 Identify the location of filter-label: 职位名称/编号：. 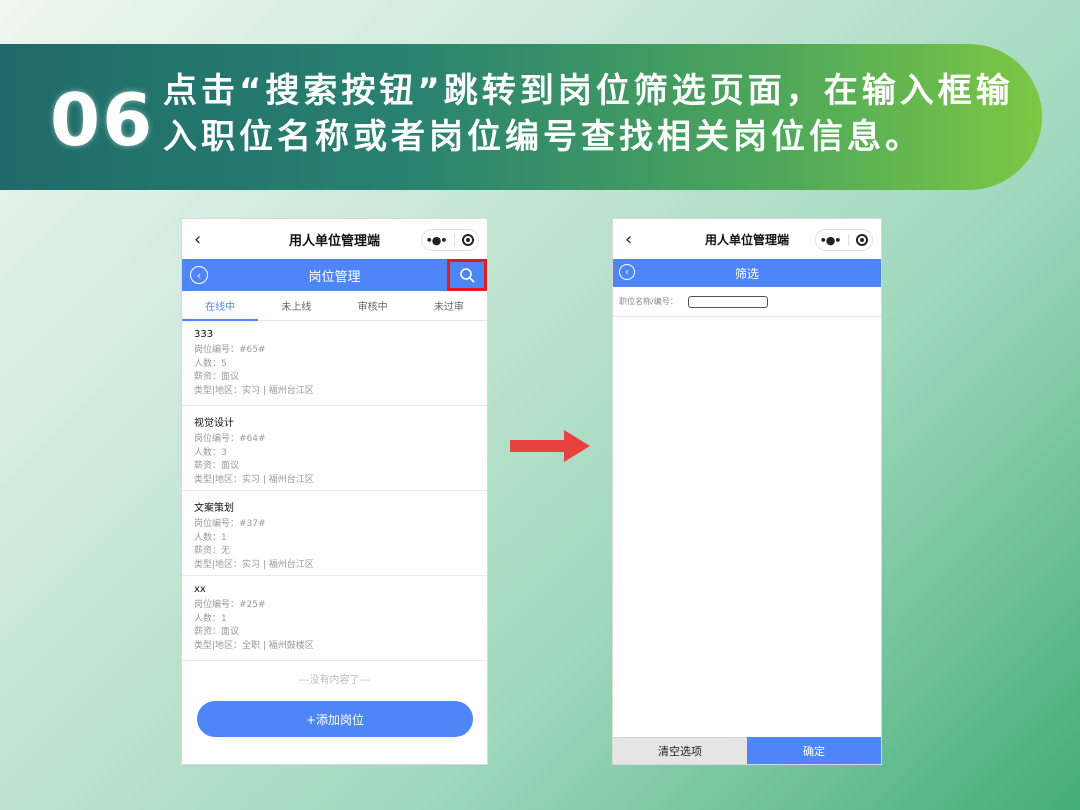
(648, 301).